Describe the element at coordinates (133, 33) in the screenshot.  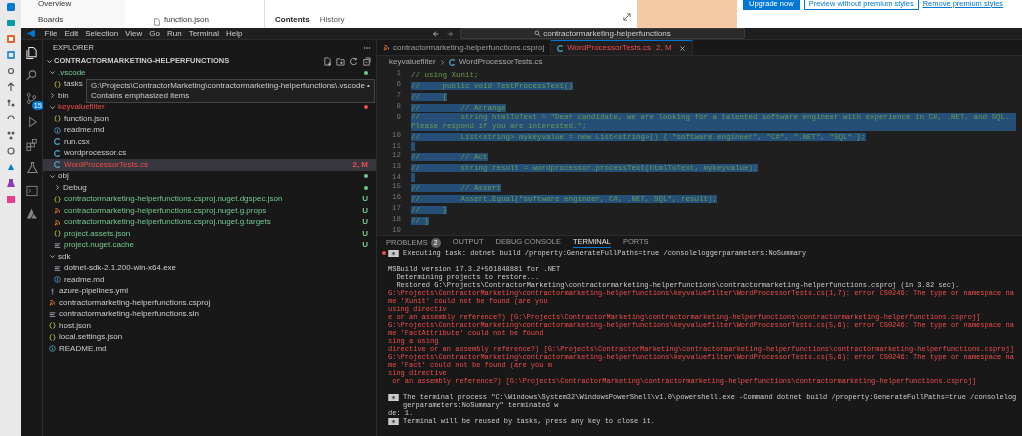
I see `menu-item: View` at that location.